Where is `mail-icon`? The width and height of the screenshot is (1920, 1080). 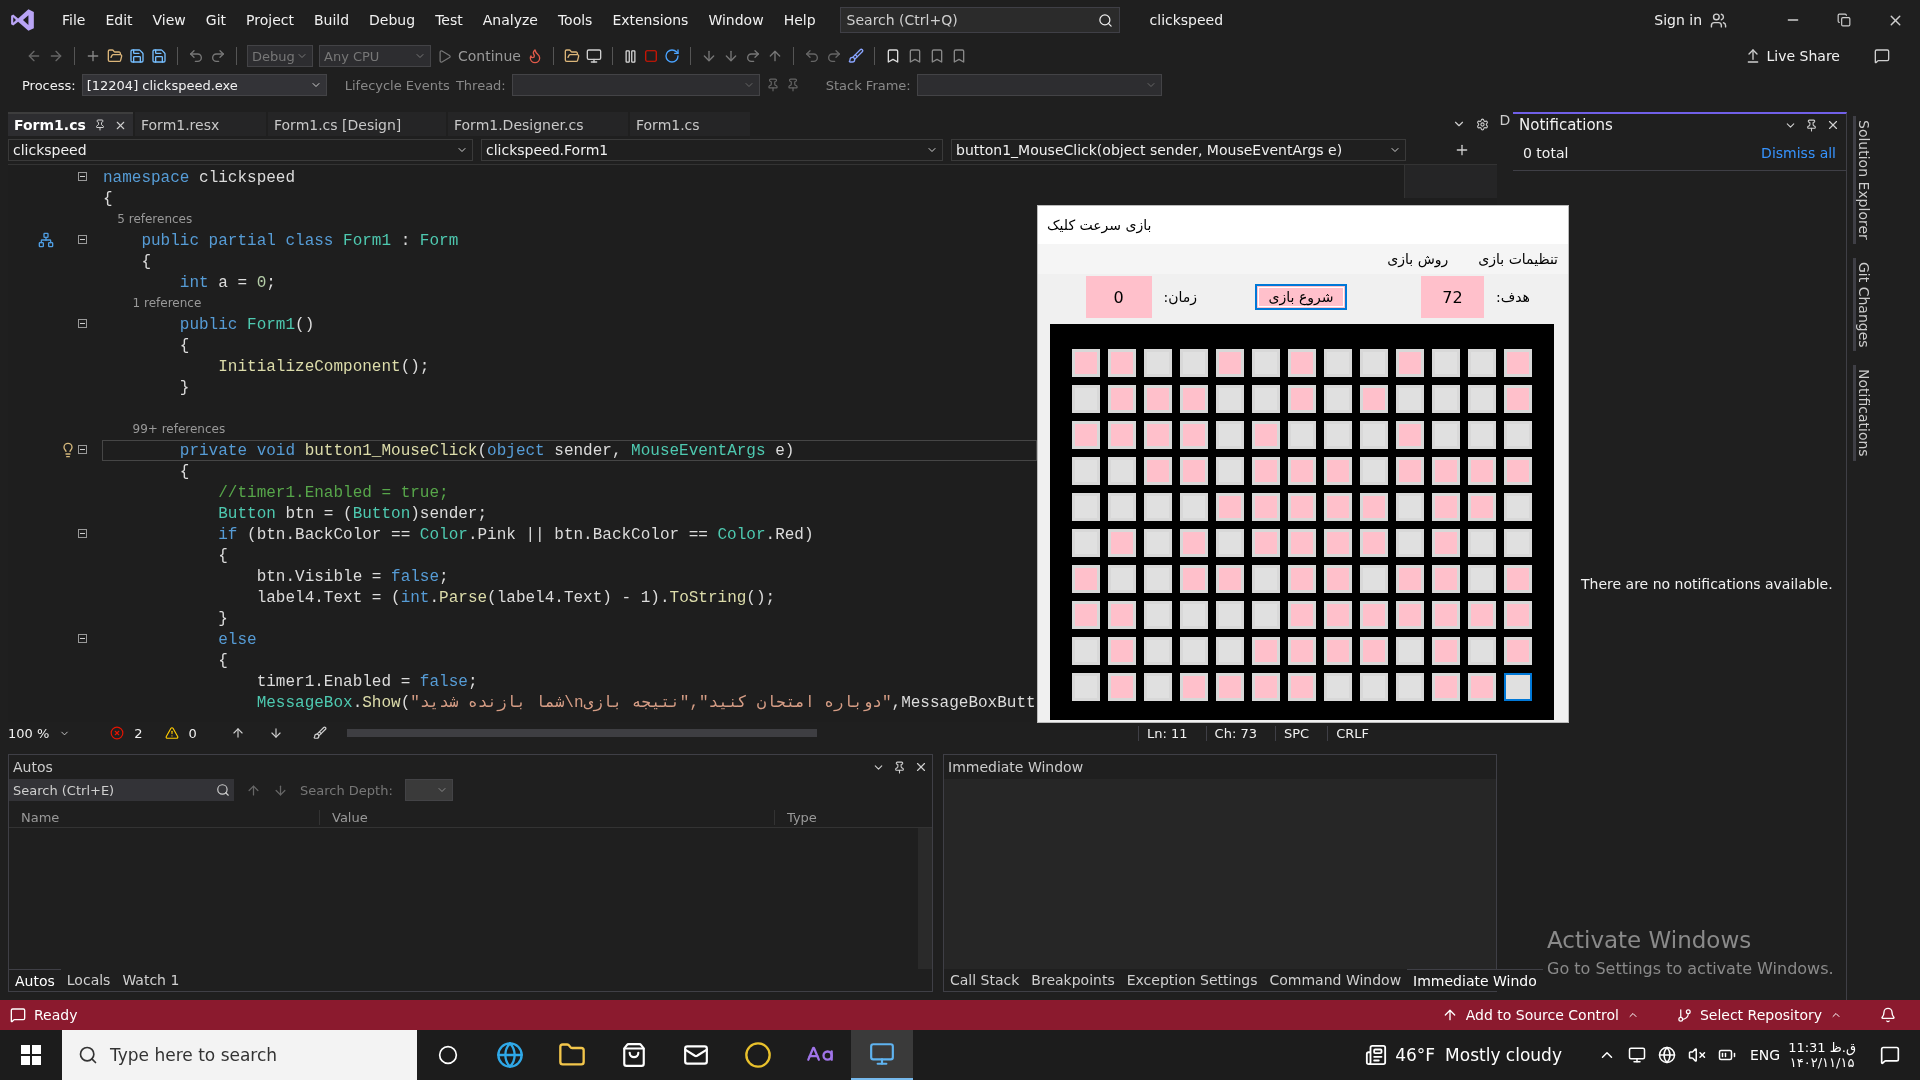 mail-icon is located at coordinates (696, 1055).